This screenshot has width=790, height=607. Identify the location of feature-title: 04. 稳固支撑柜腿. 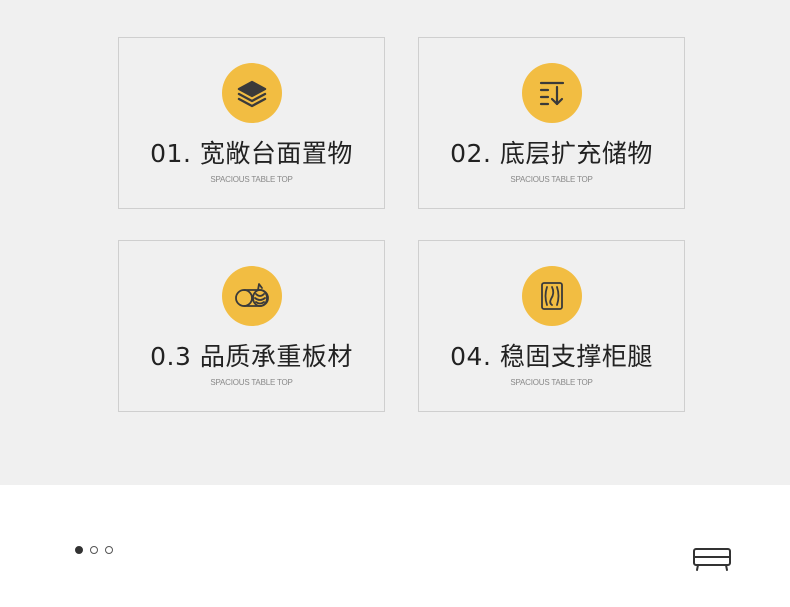
(551, 356).